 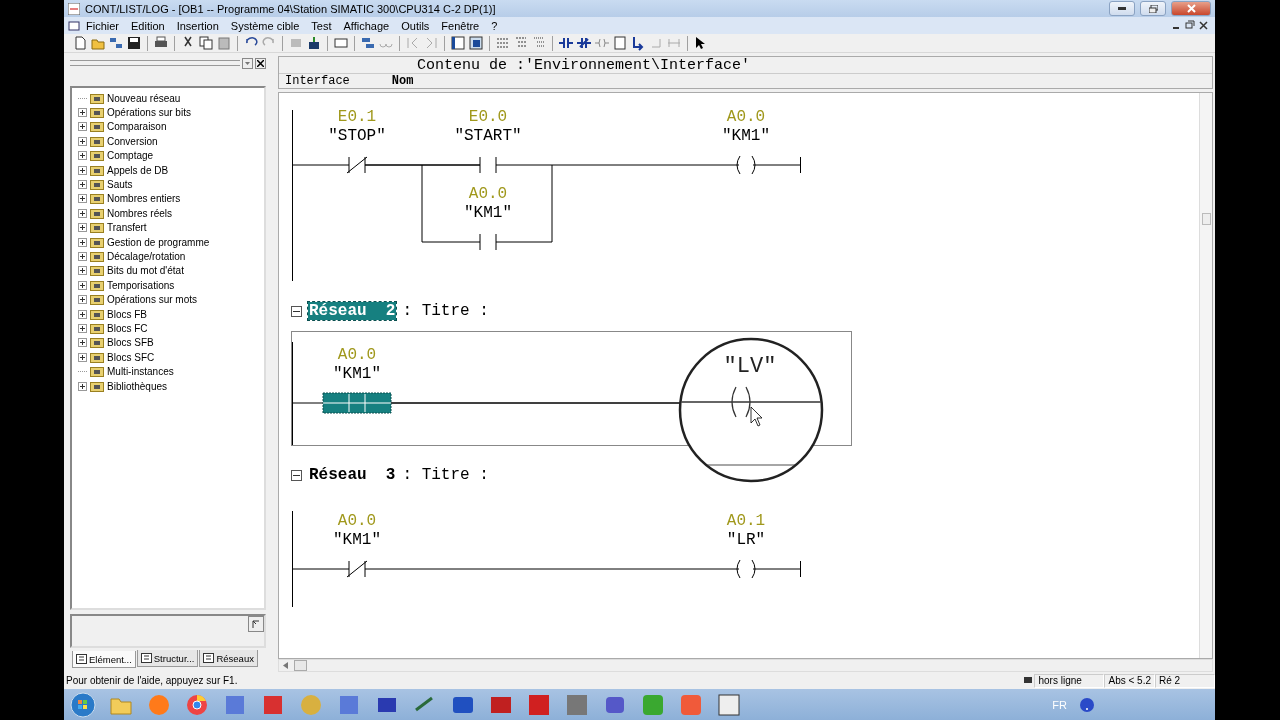 What do you see at coordinates (1122, 8) in the screenshot?
I see `minimize-button` at bounding box center [1122, 8].